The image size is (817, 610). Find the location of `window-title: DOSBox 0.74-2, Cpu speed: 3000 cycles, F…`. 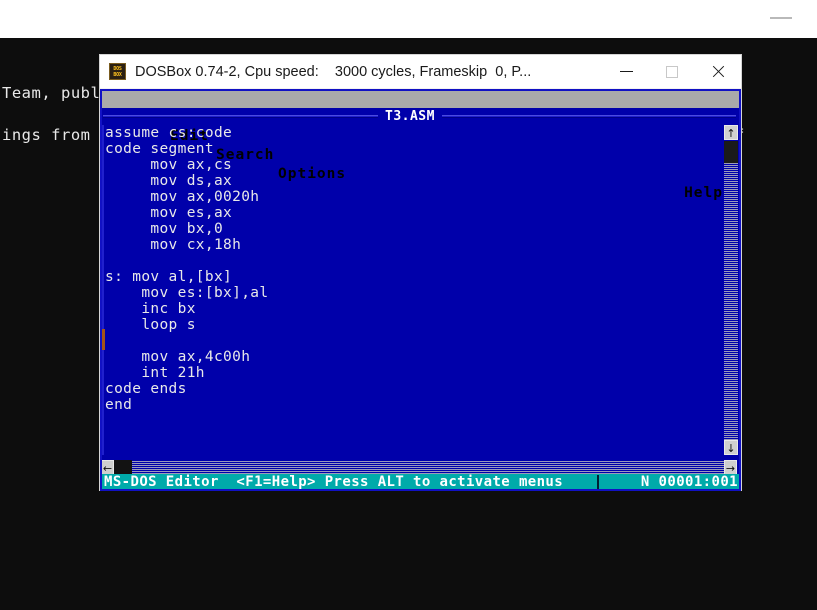

window-title: DOSBox 0.74-2, Cpu speed: 3000 cycles, F… is located at coordinates (333, 71).